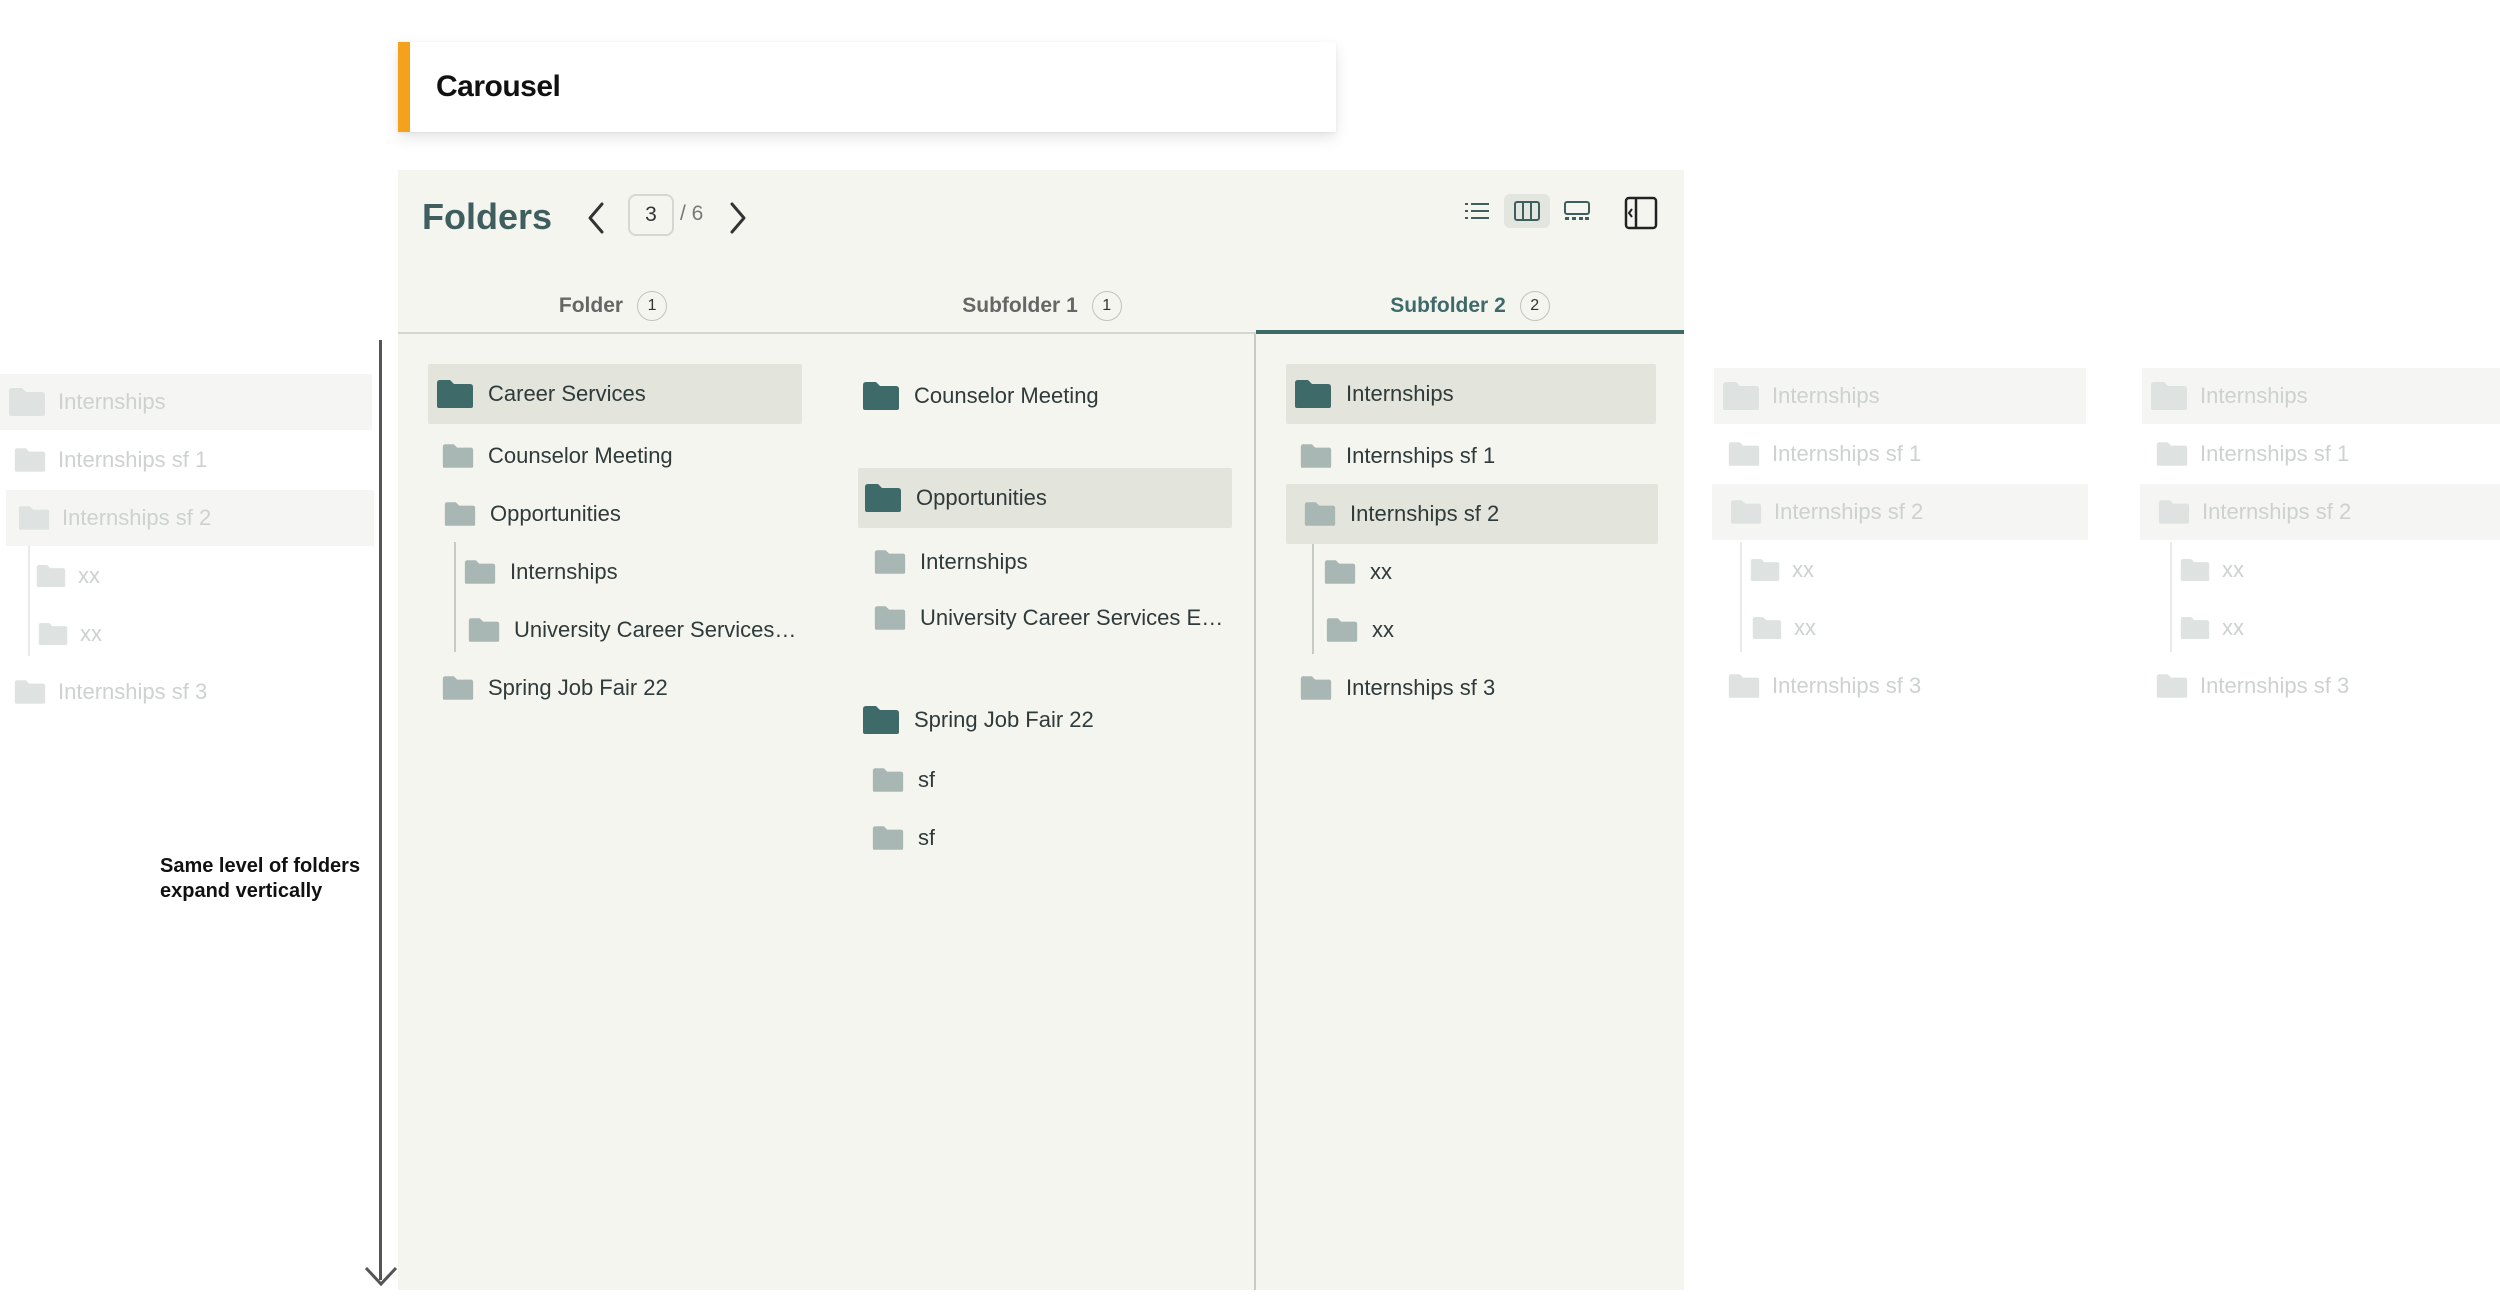  Describe the element at coordinates (596, 218) in the screenshot. I see `chevron-left-icon` at that location.